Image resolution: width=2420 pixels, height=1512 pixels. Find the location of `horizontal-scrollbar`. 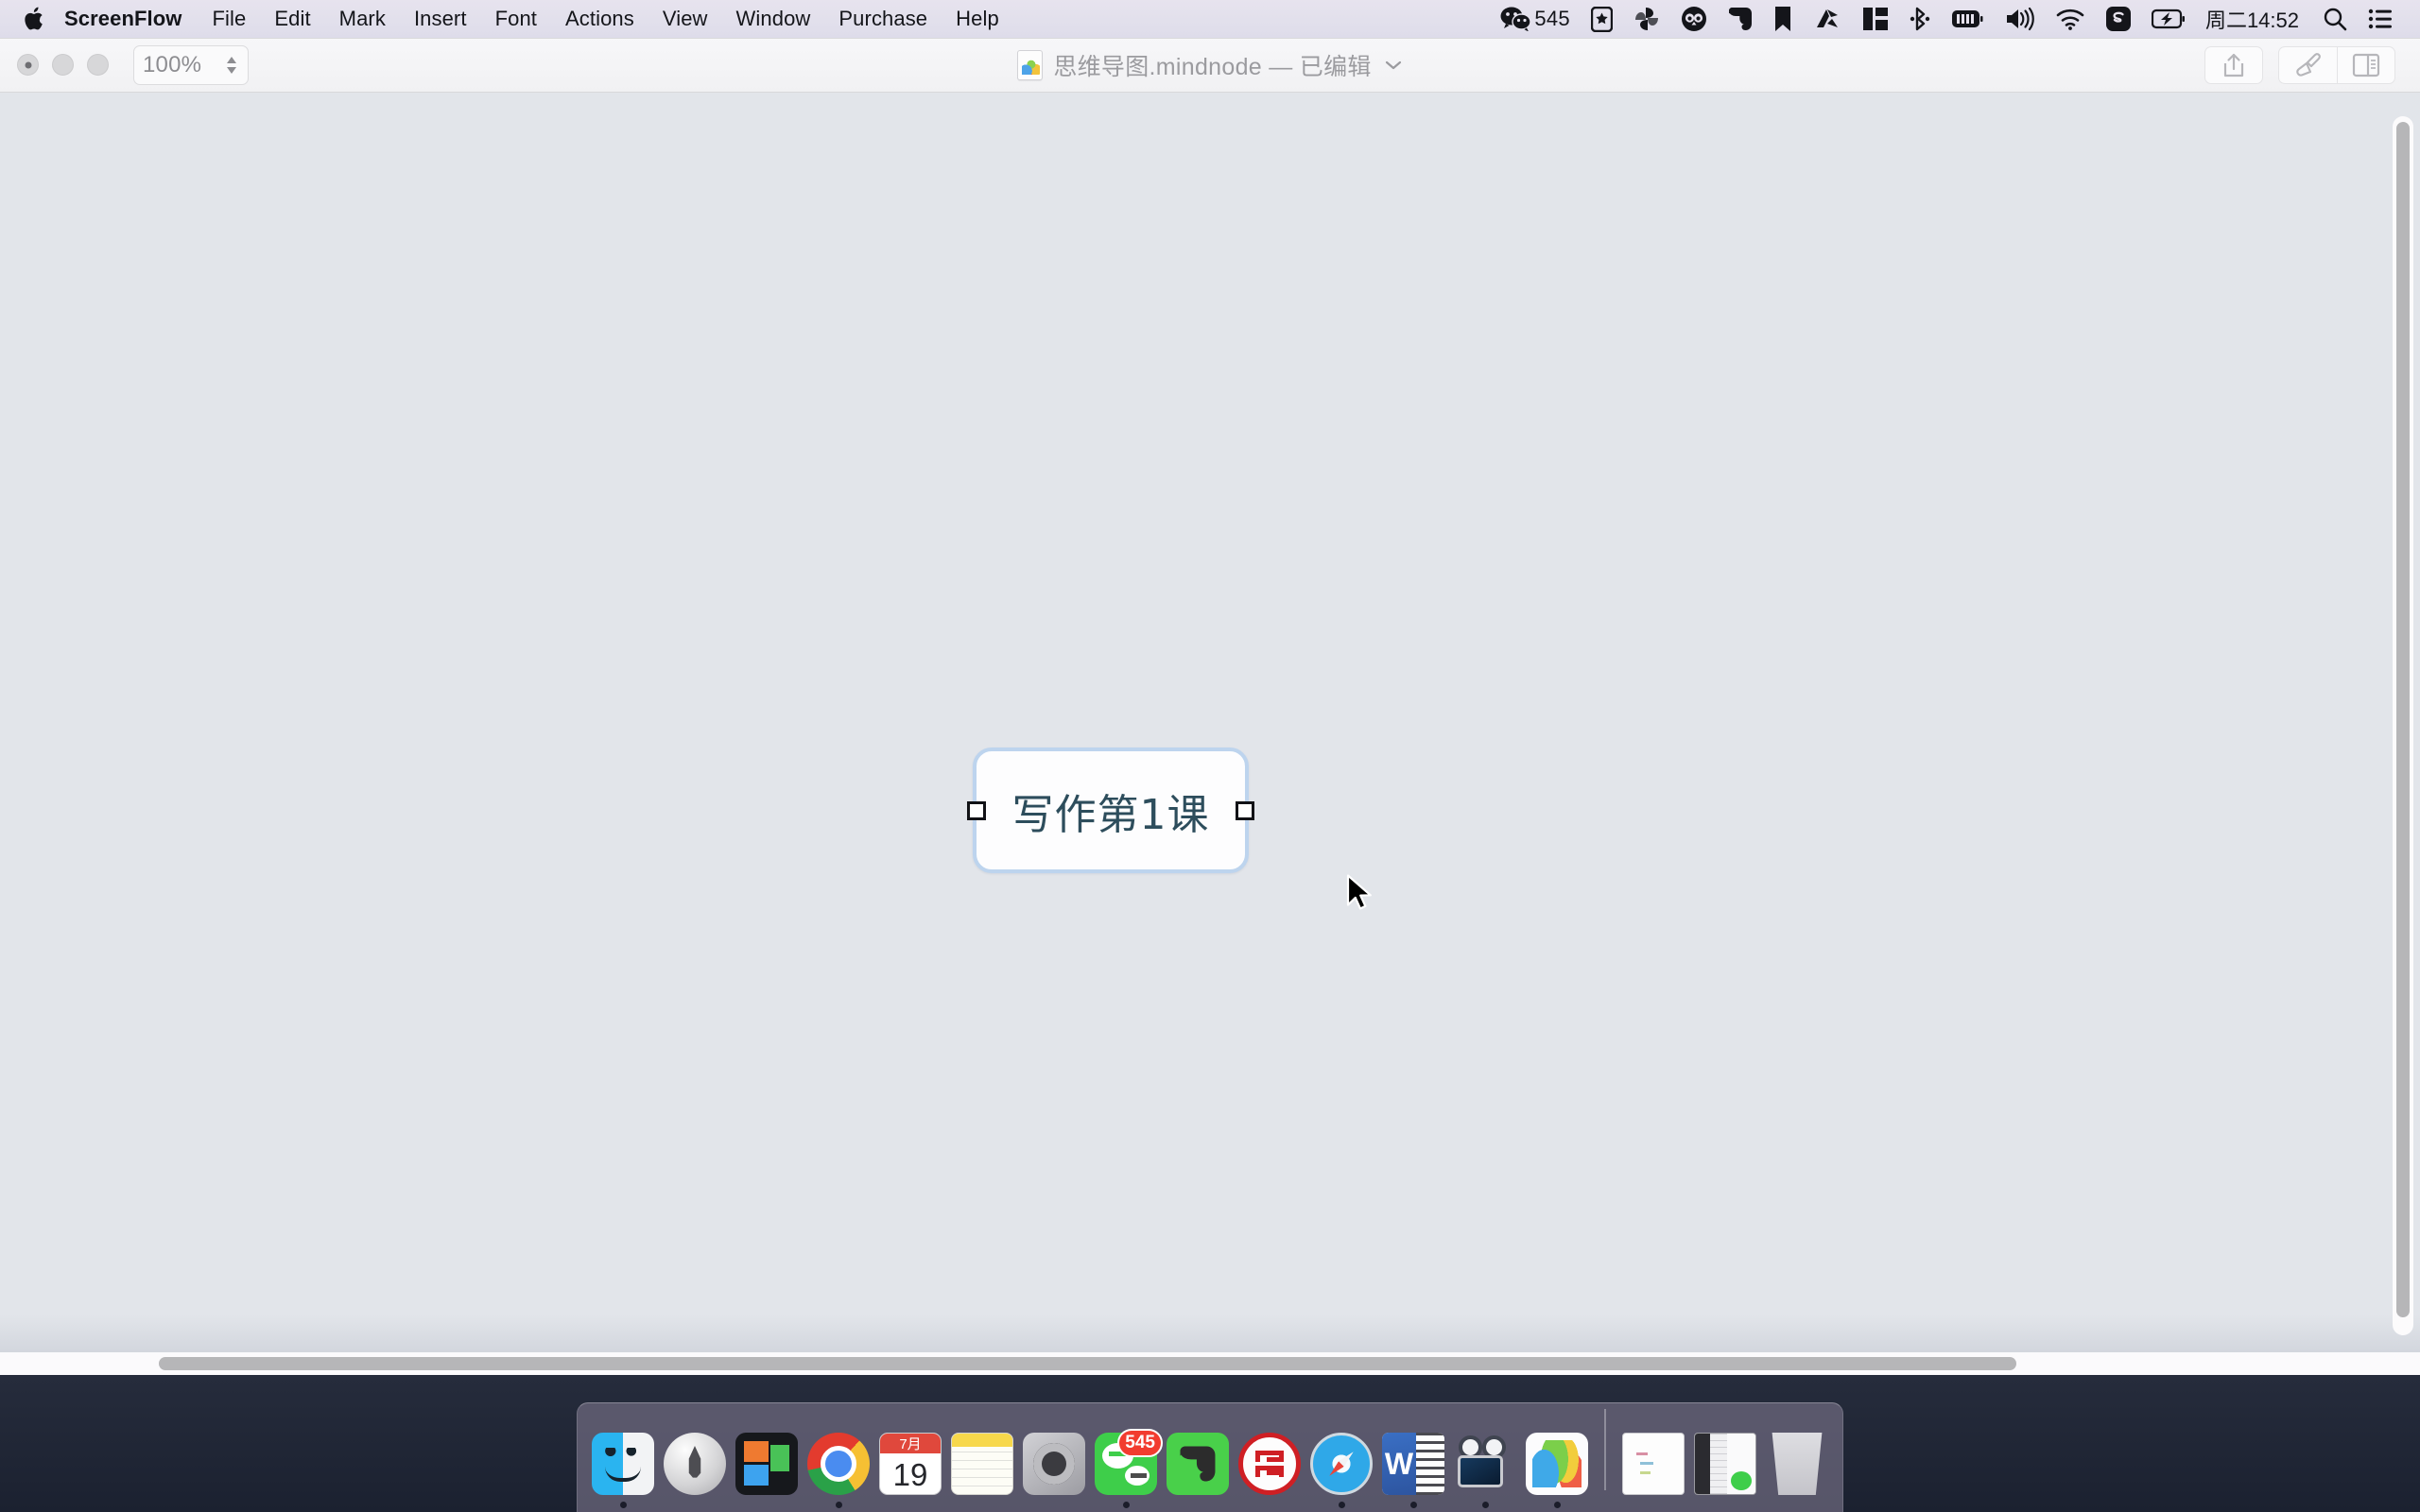

horizontal-scrollbar is located at coordinates (1210, 1363).